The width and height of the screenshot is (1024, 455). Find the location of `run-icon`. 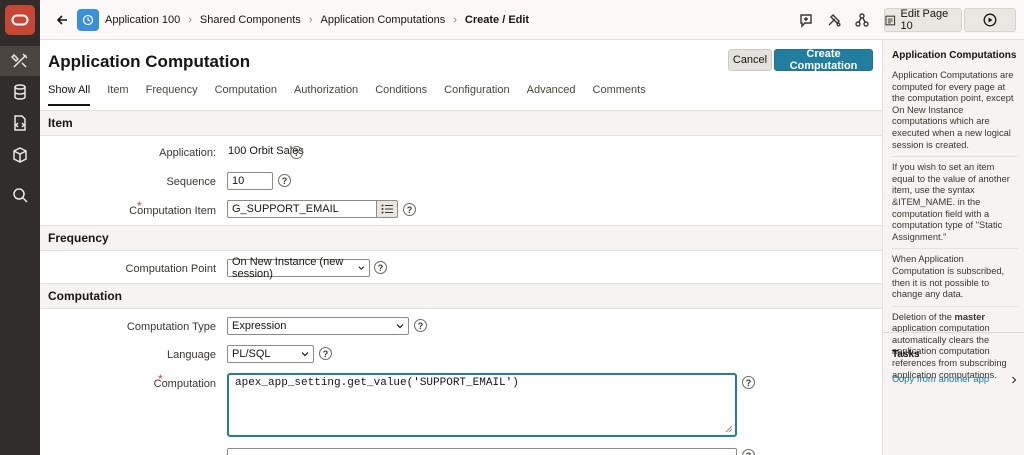

run-icon is located at coordinates (990, 20).